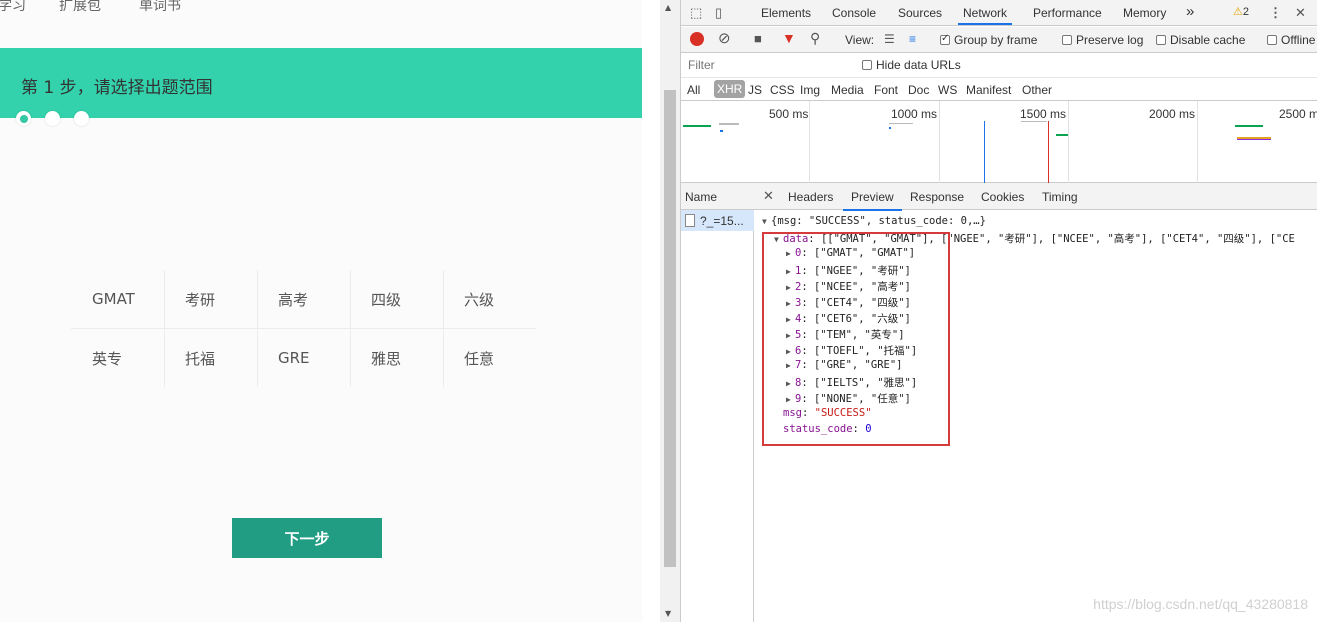 The width and height of the screenshot is (1317, 622). What do you see at coordinates (303, 299) in the screenshot?
I see `scope-option-gaokao: 高考` at bounding box center [303, 299].